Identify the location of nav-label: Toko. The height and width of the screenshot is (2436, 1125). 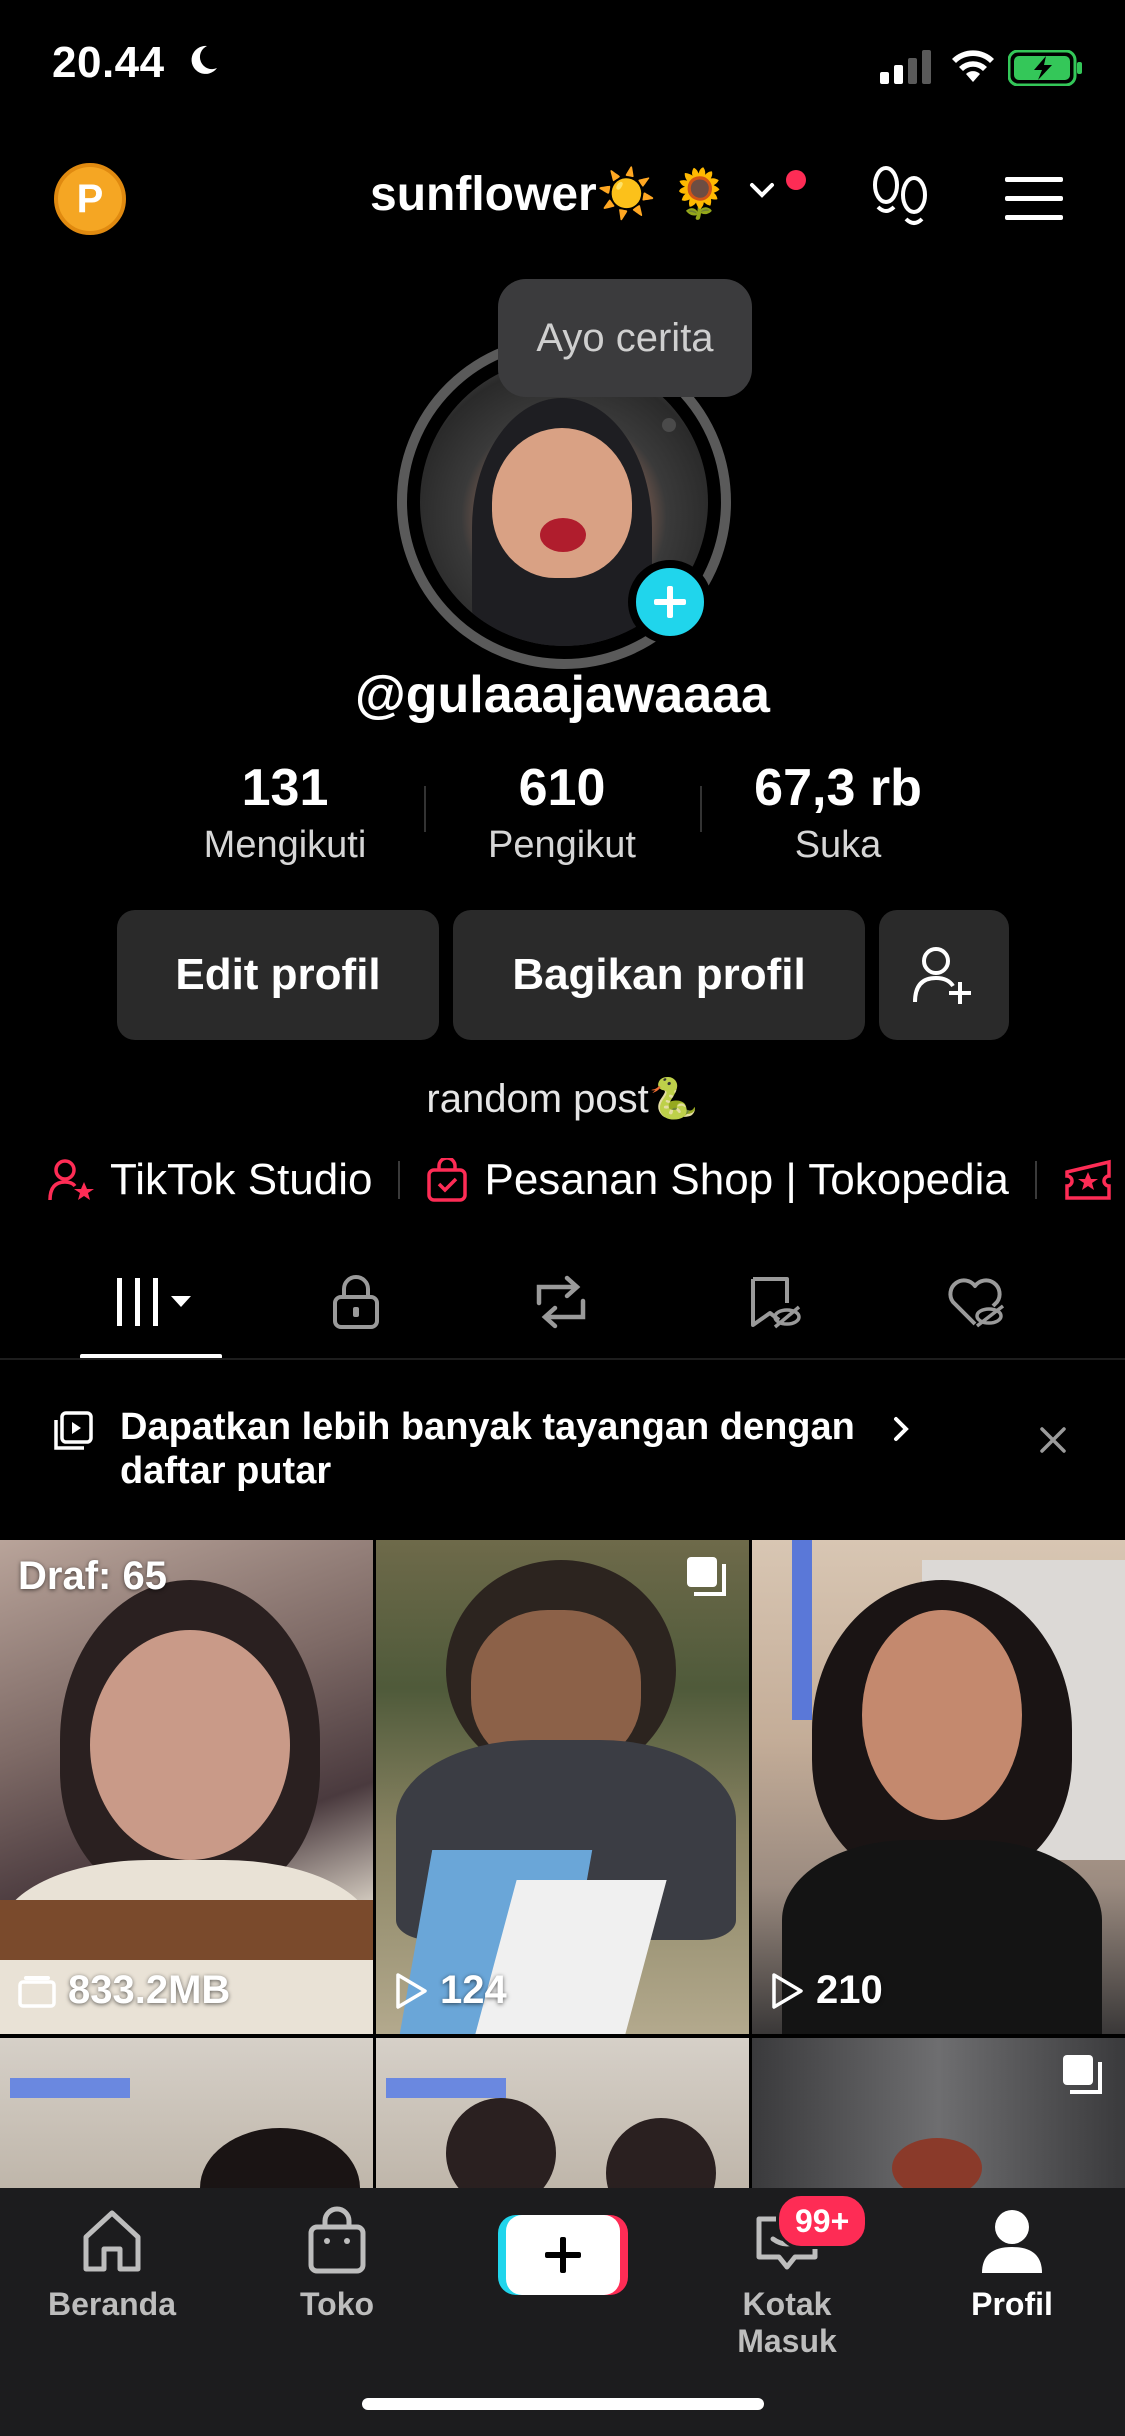
(337, 2304).